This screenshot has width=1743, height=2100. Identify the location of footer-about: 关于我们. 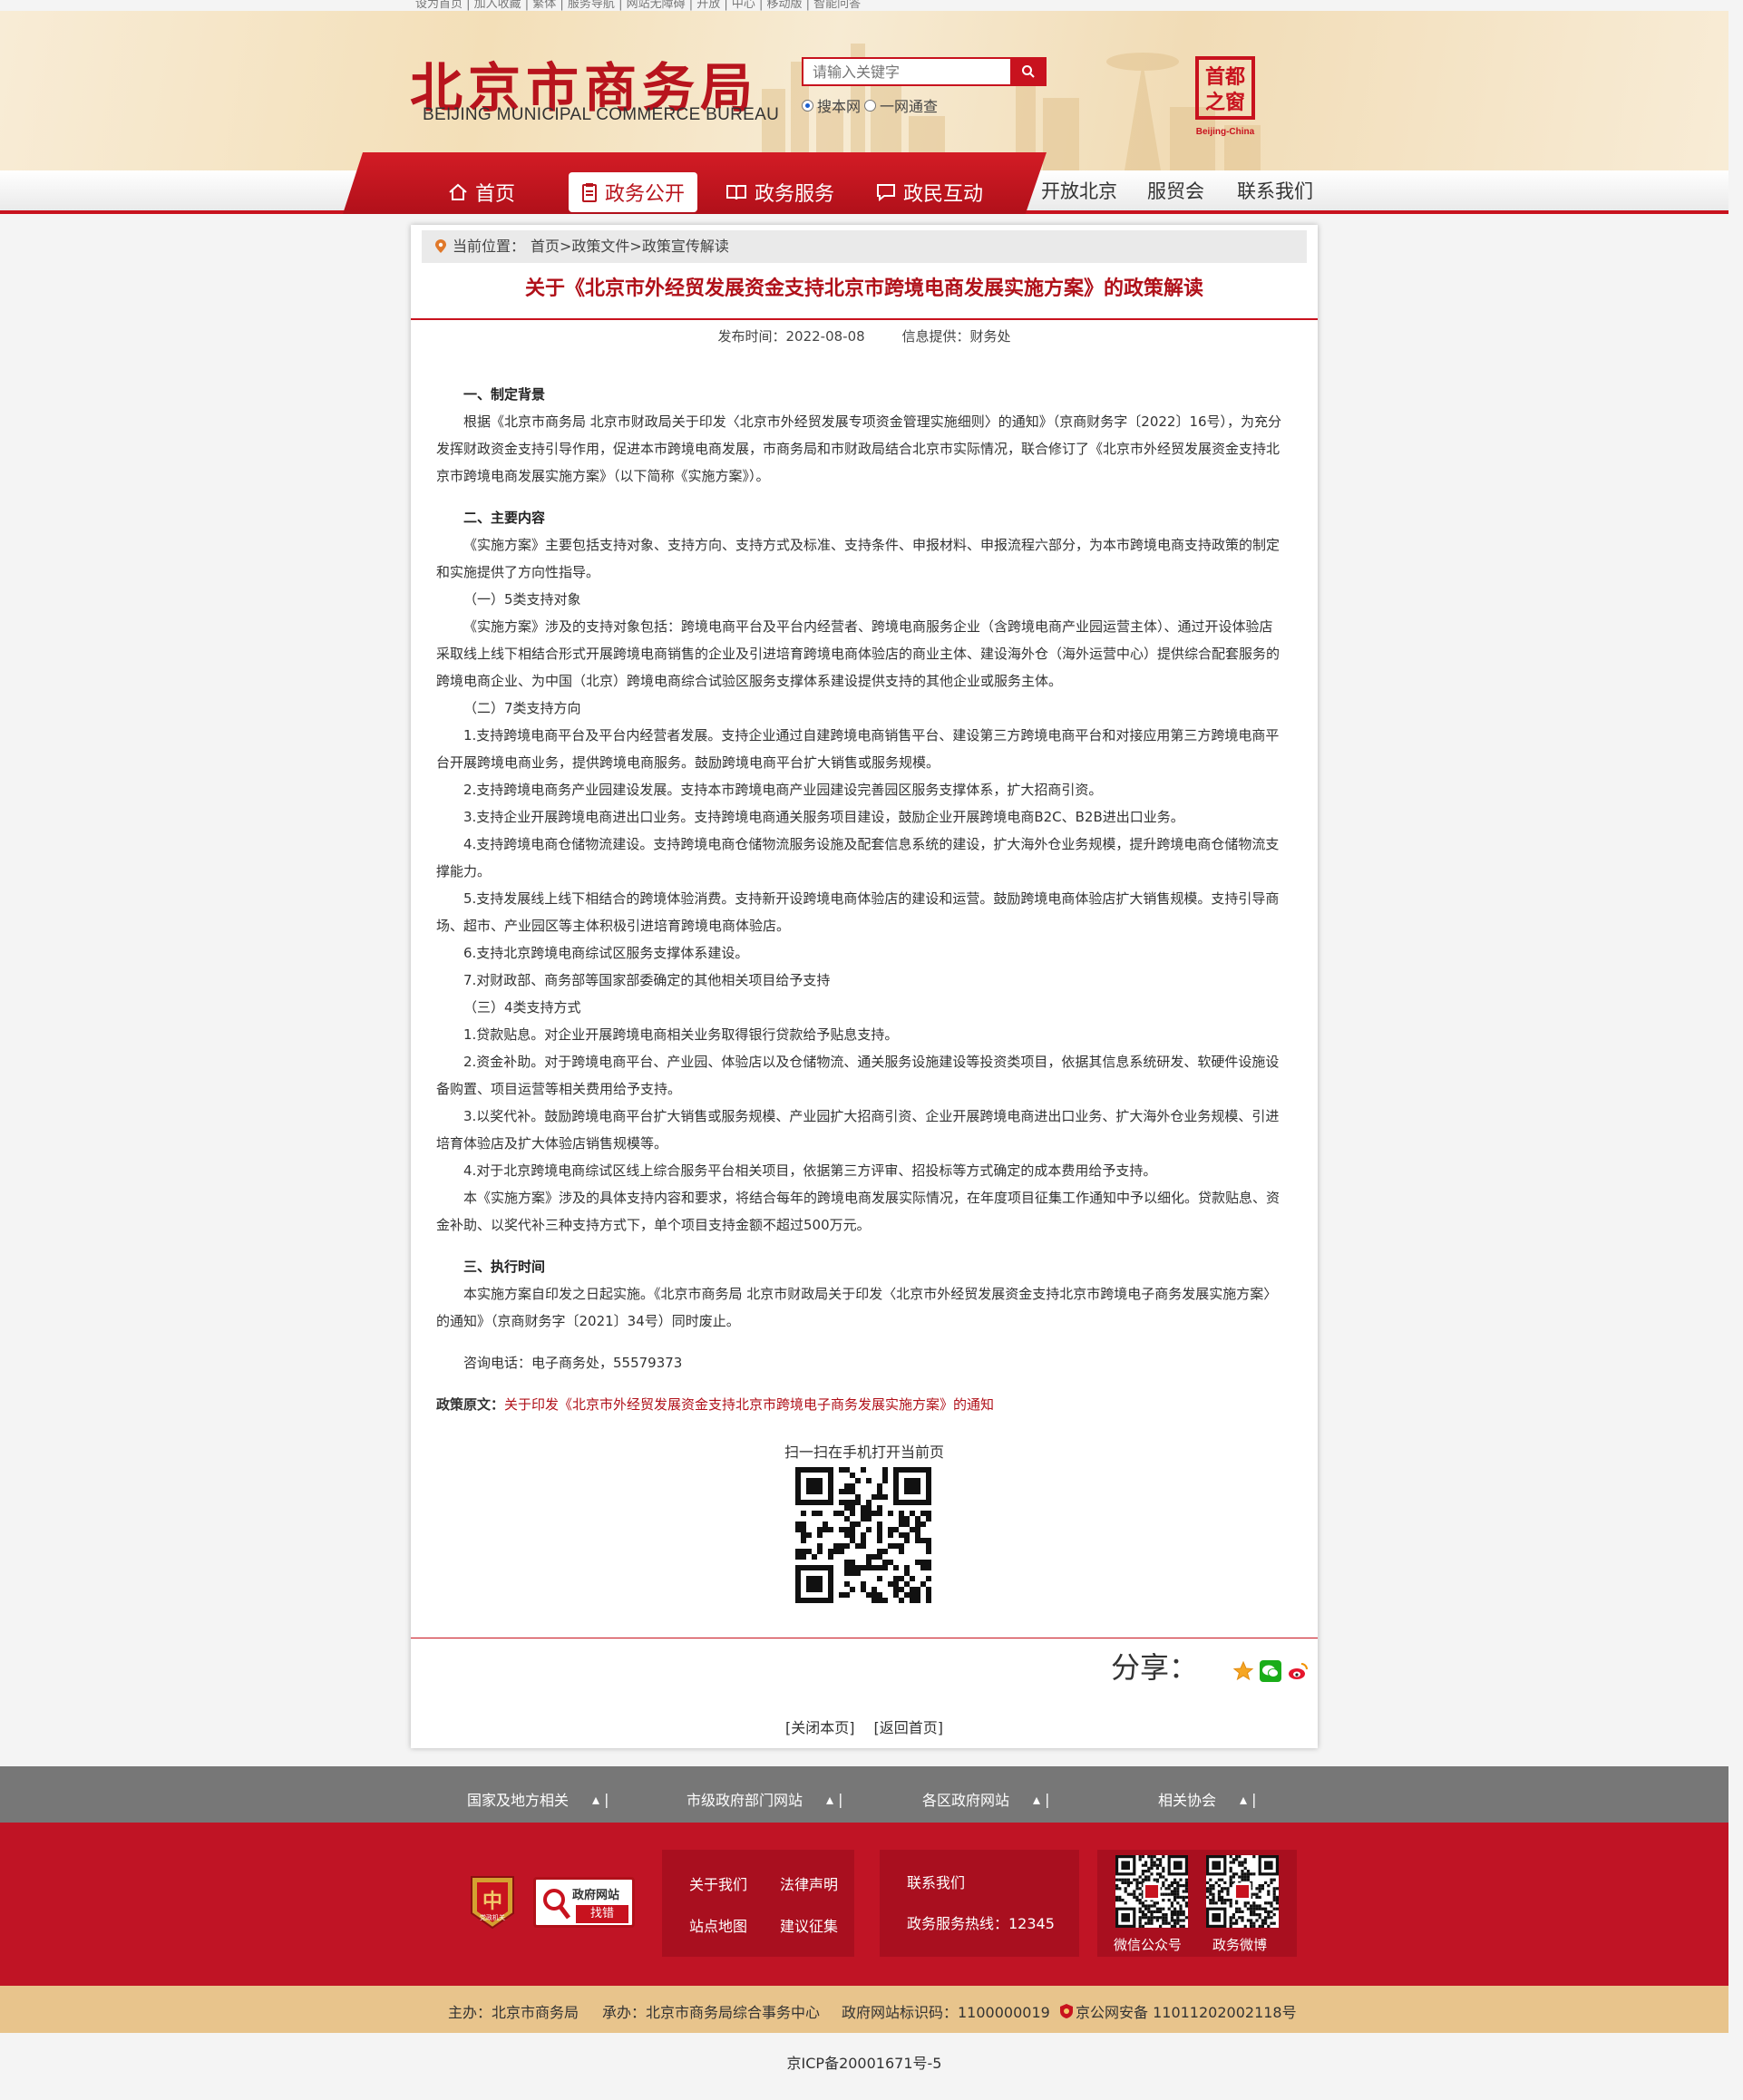
(718, 1883).